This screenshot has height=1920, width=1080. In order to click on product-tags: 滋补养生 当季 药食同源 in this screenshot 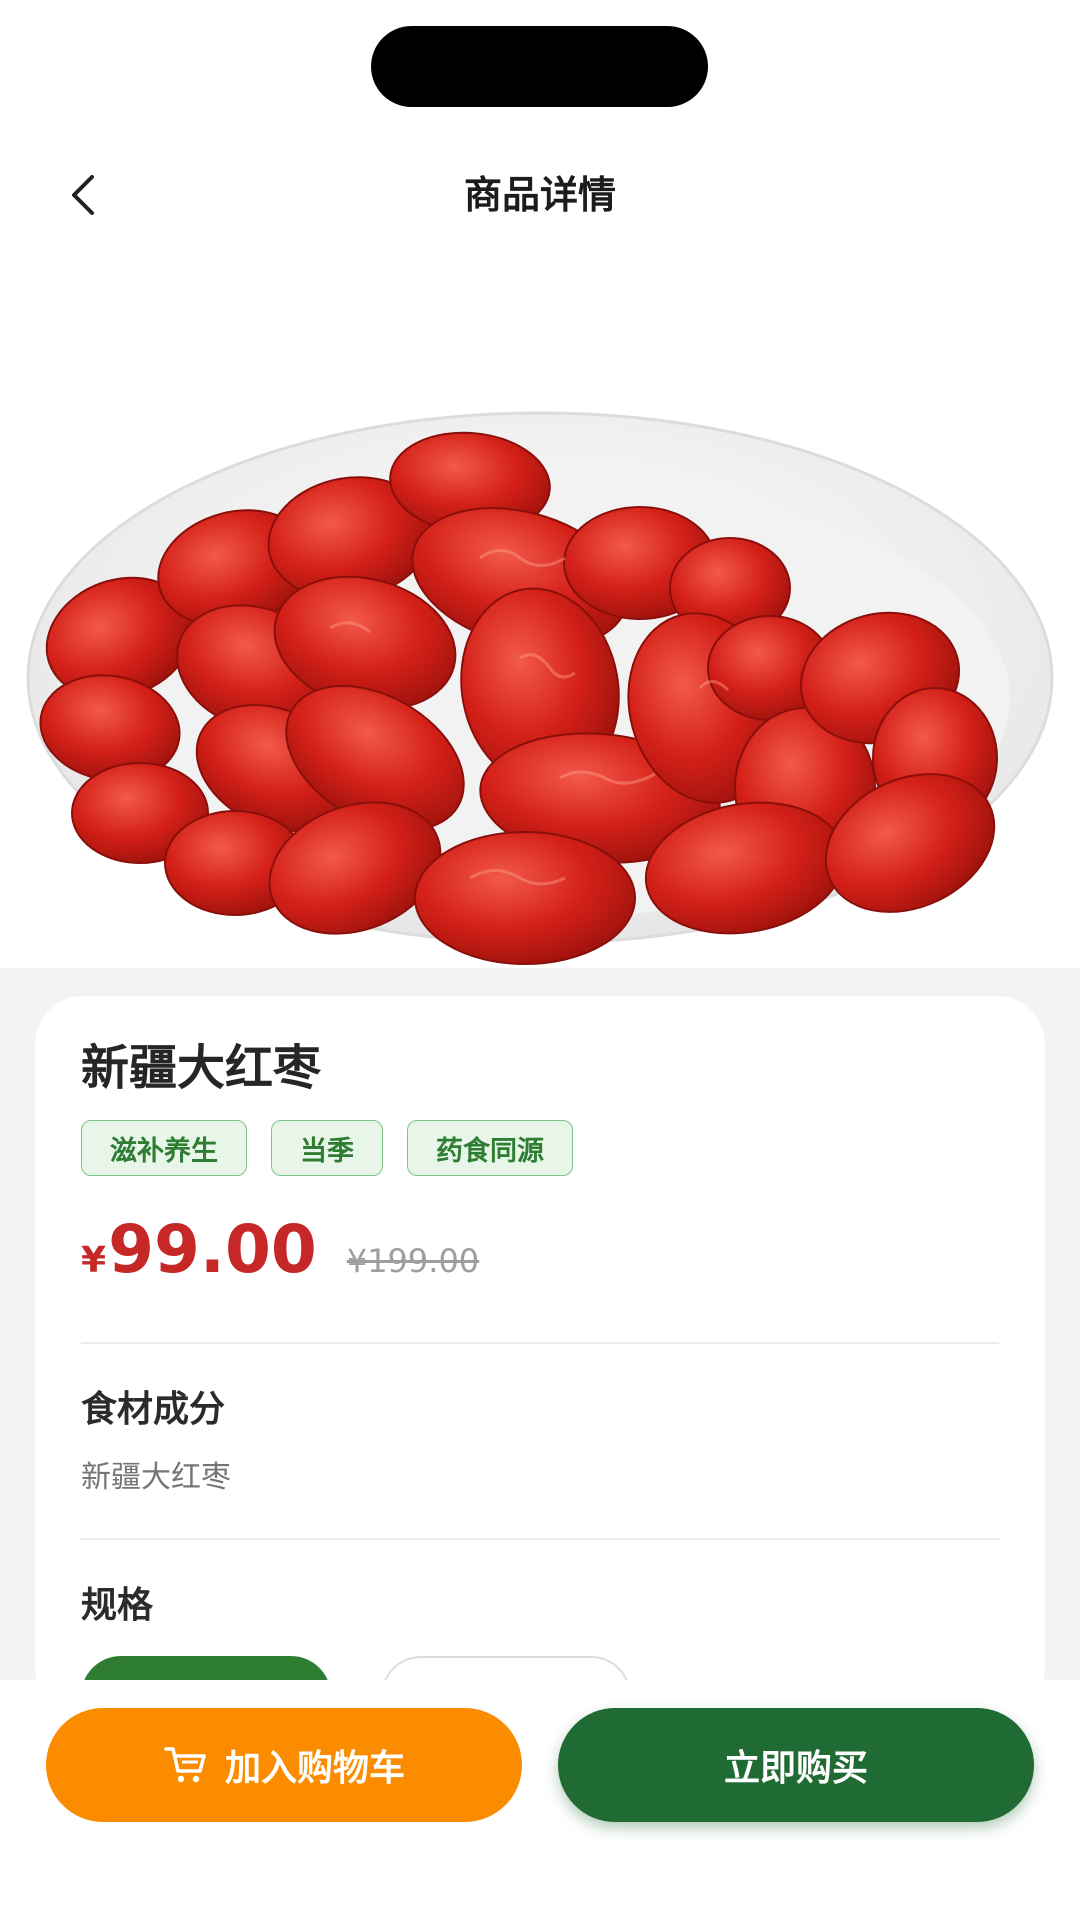, I will do `click(327, 1148)`.